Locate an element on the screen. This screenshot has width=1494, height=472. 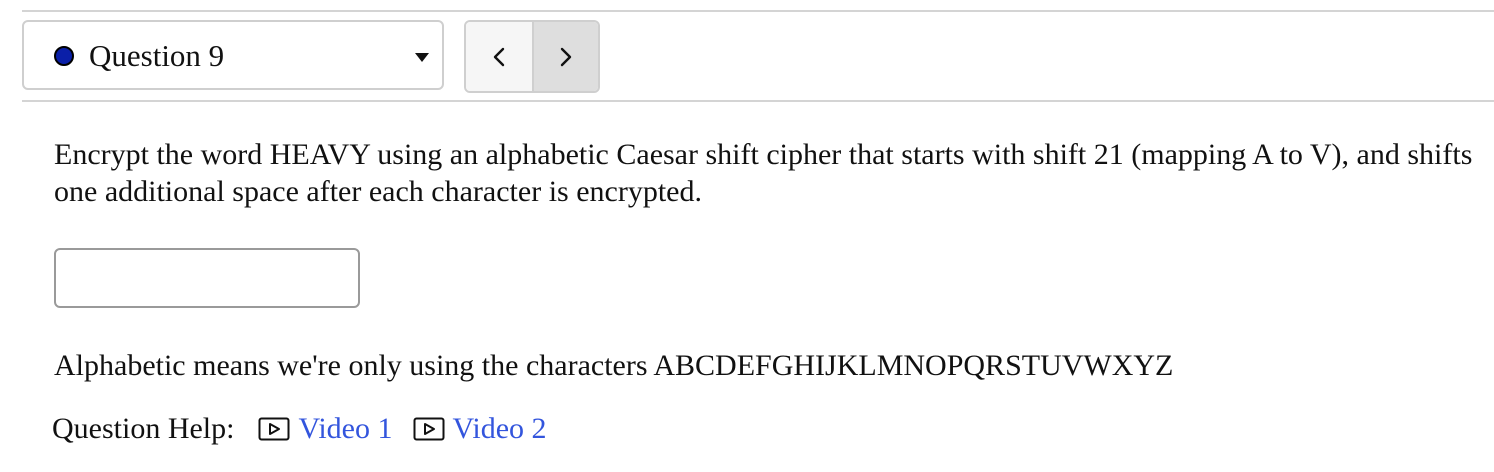
video-1-link: Video 1 is located at coordinates (325, 428).